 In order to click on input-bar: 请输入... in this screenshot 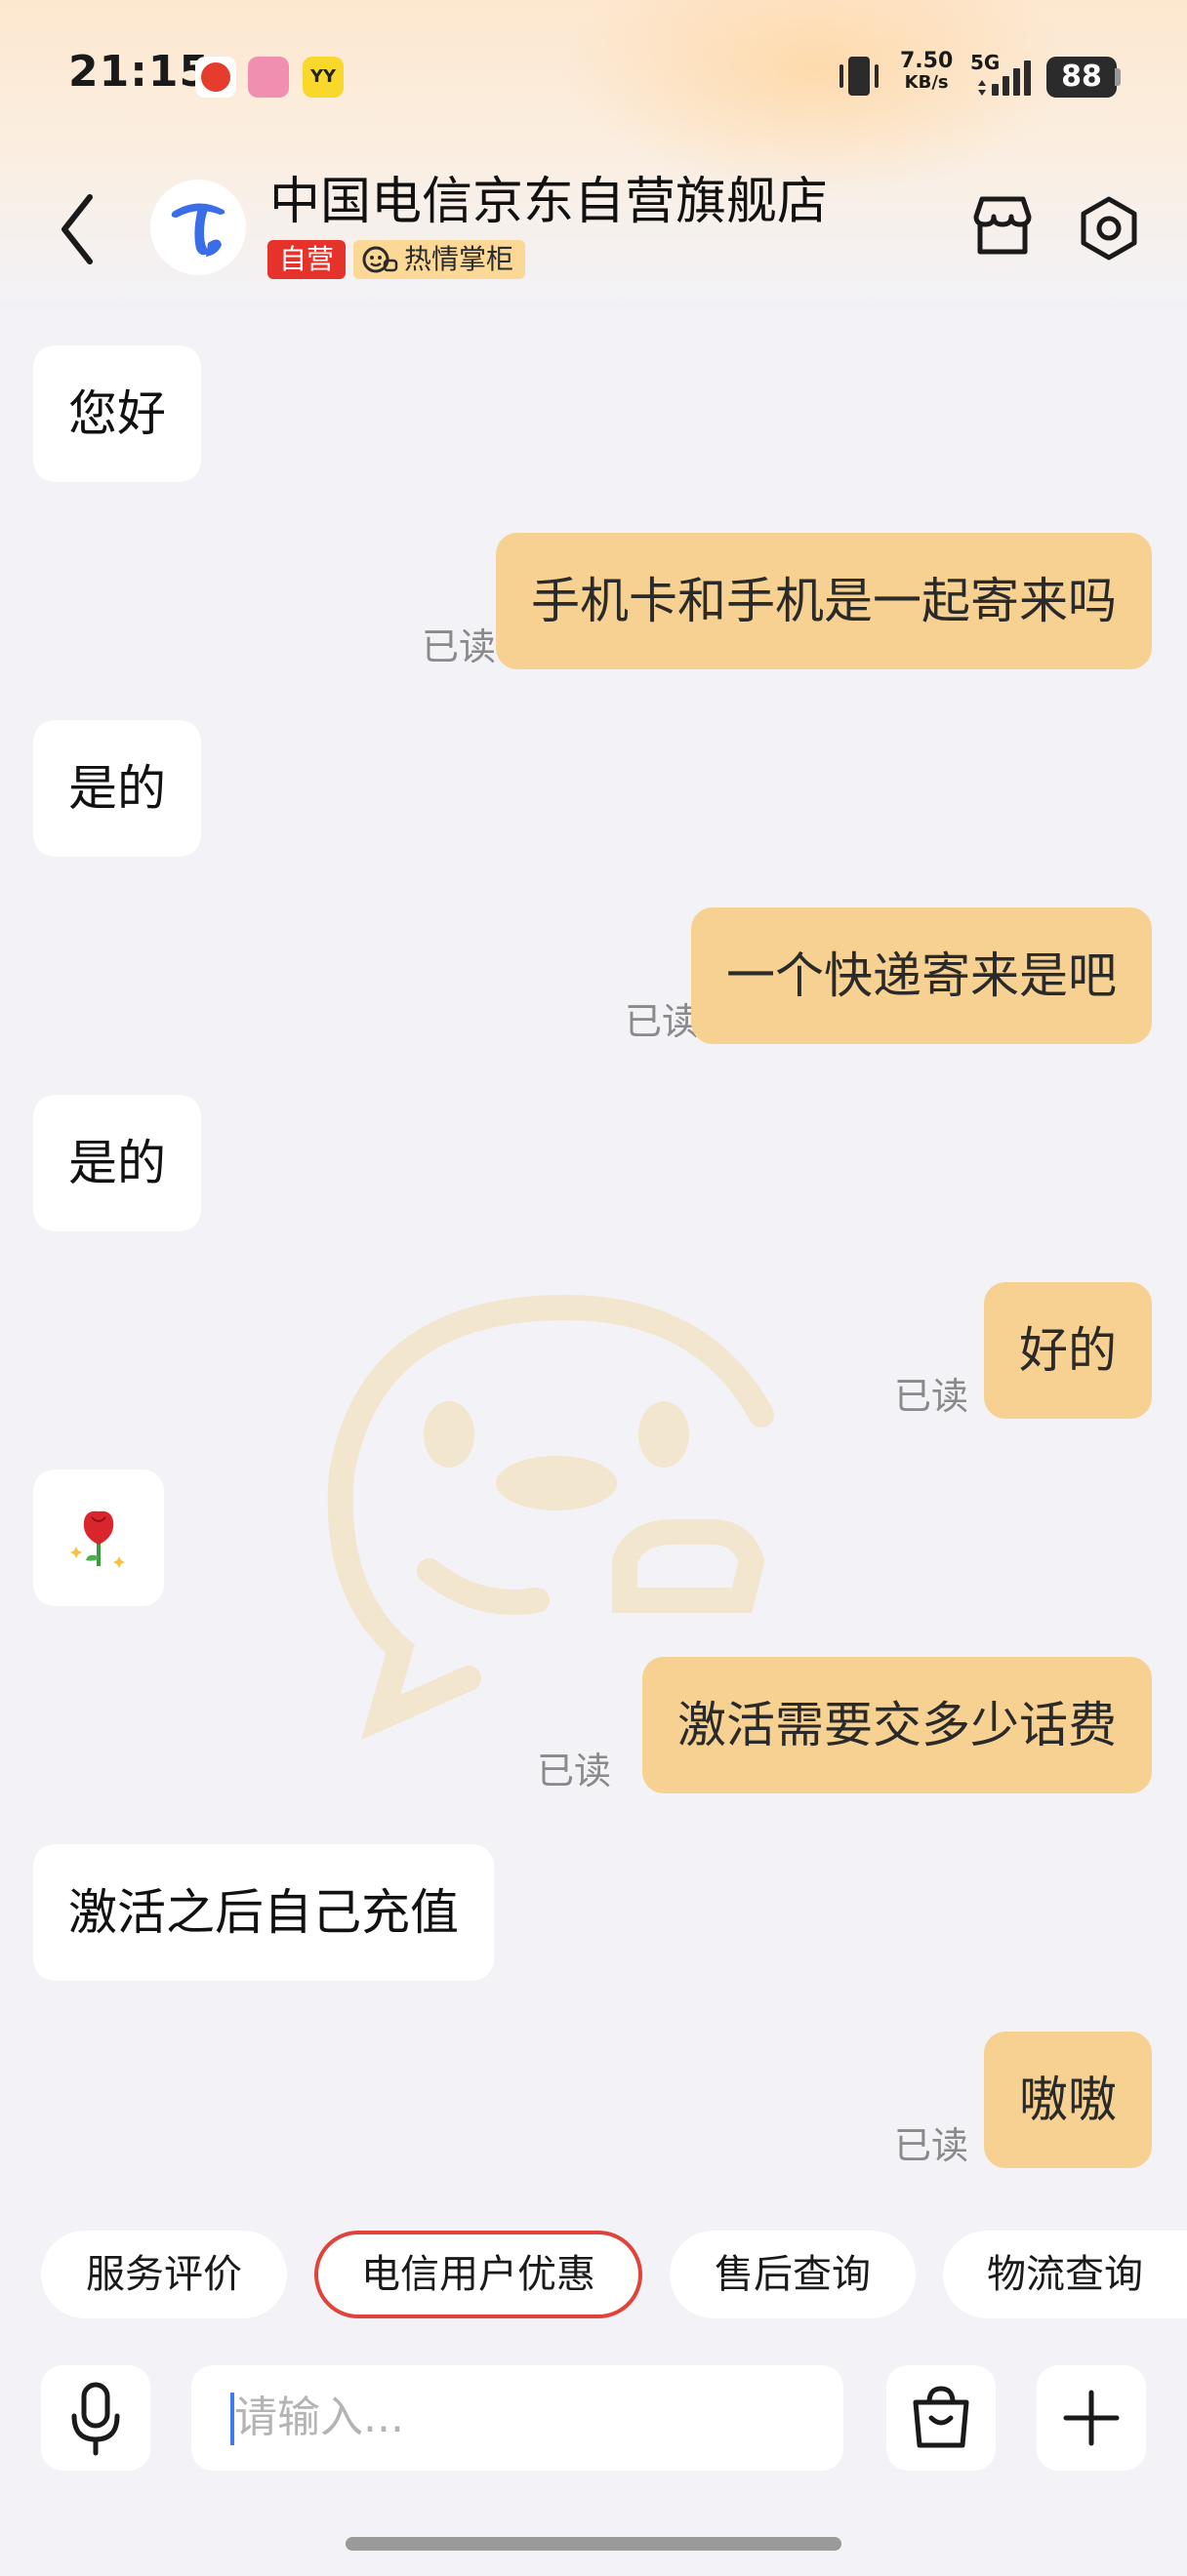, I will do `click(593, 2418)`.